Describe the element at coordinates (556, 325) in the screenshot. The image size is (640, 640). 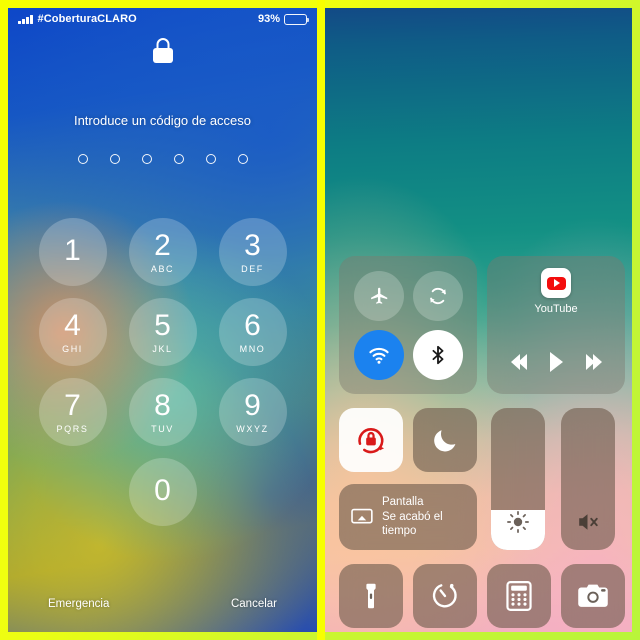
I see `media-playback-group: YouTube` at that location.